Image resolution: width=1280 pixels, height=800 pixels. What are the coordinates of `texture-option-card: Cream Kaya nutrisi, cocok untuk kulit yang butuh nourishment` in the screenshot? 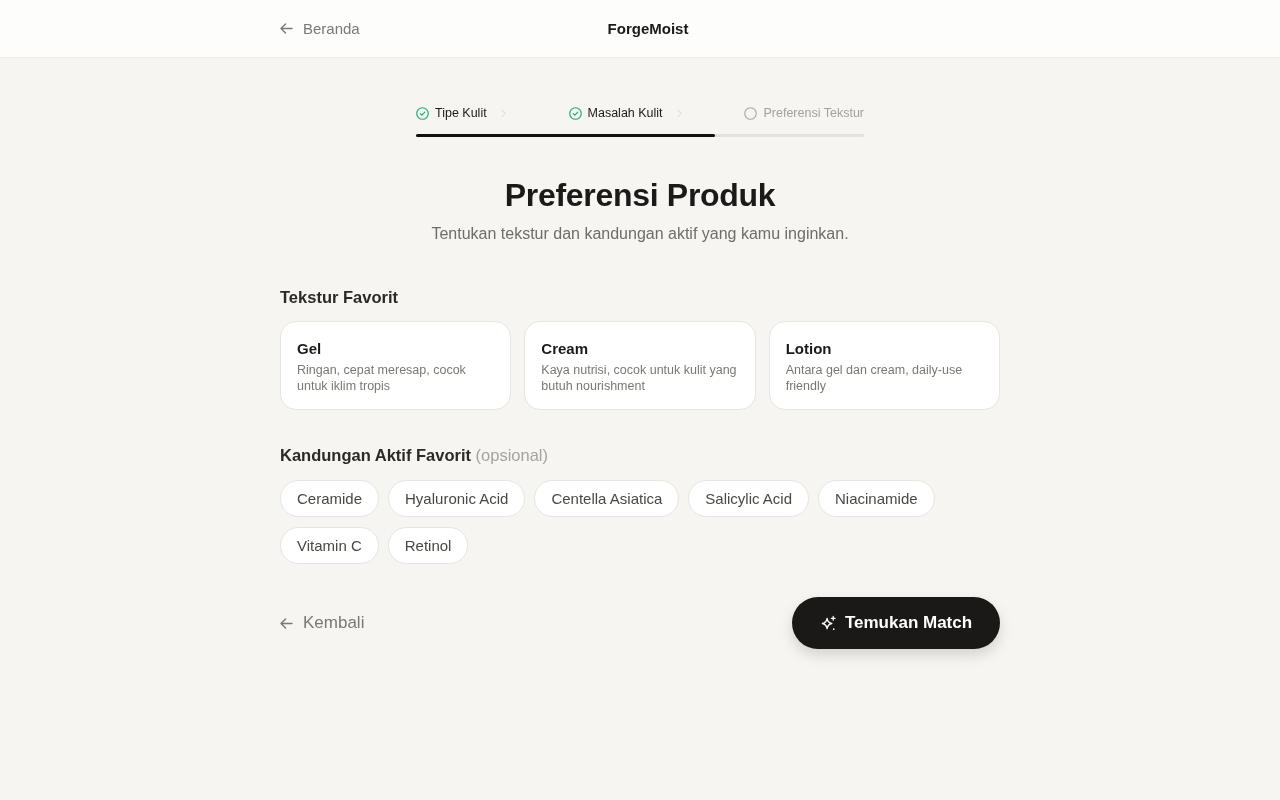 It's located at (640, 365).